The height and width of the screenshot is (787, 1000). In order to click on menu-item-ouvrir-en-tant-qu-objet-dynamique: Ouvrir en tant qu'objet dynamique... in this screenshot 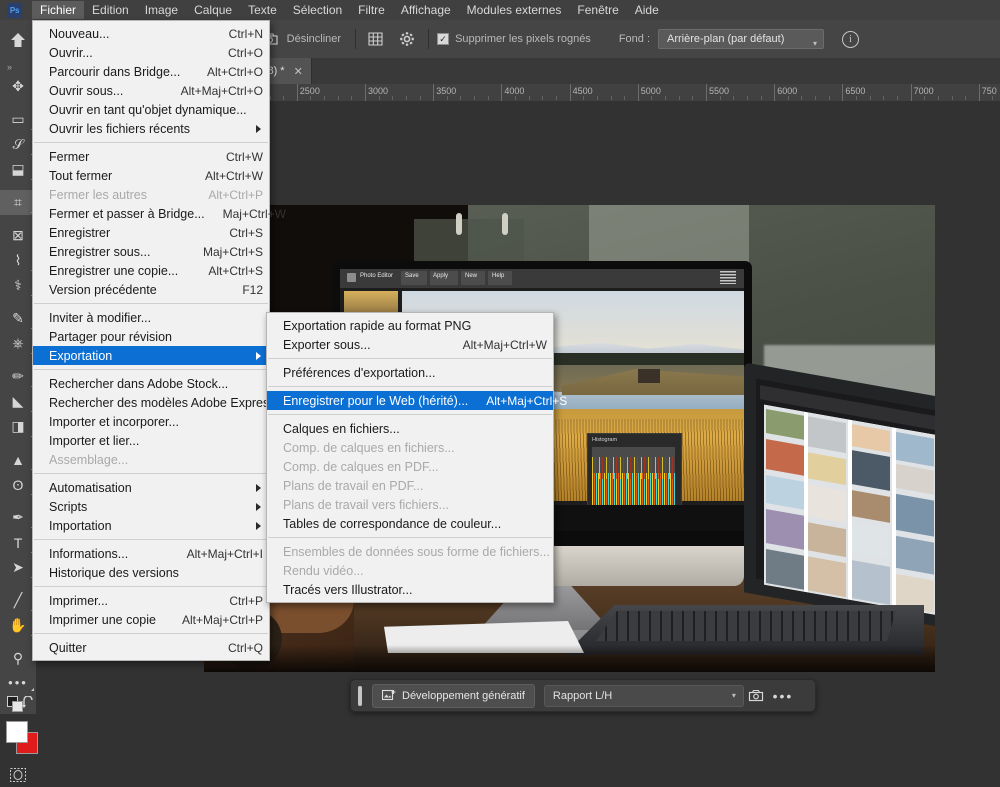, I will do `click(151, 109)`.